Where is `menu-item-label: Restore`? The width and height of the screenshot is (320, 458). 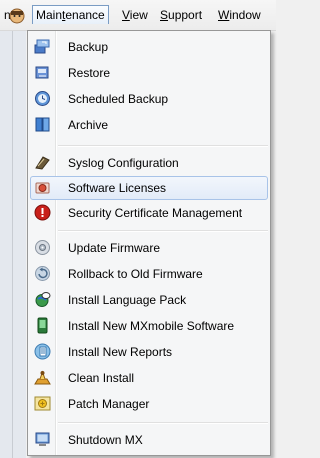 menu-item-label: Restore is located at coordinates (89, 73).